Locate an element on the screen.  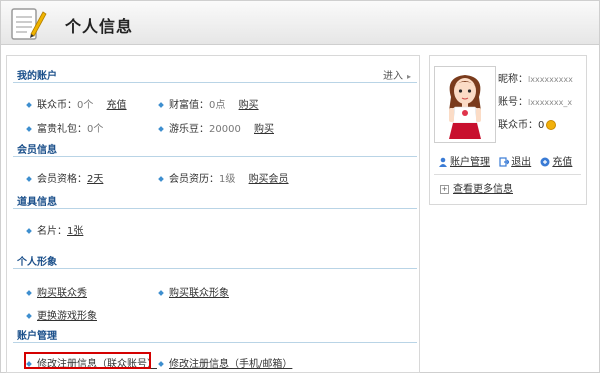
manage-link-row: 修改注册信息（手机/邮箱） is located at coordinates (224, 362).